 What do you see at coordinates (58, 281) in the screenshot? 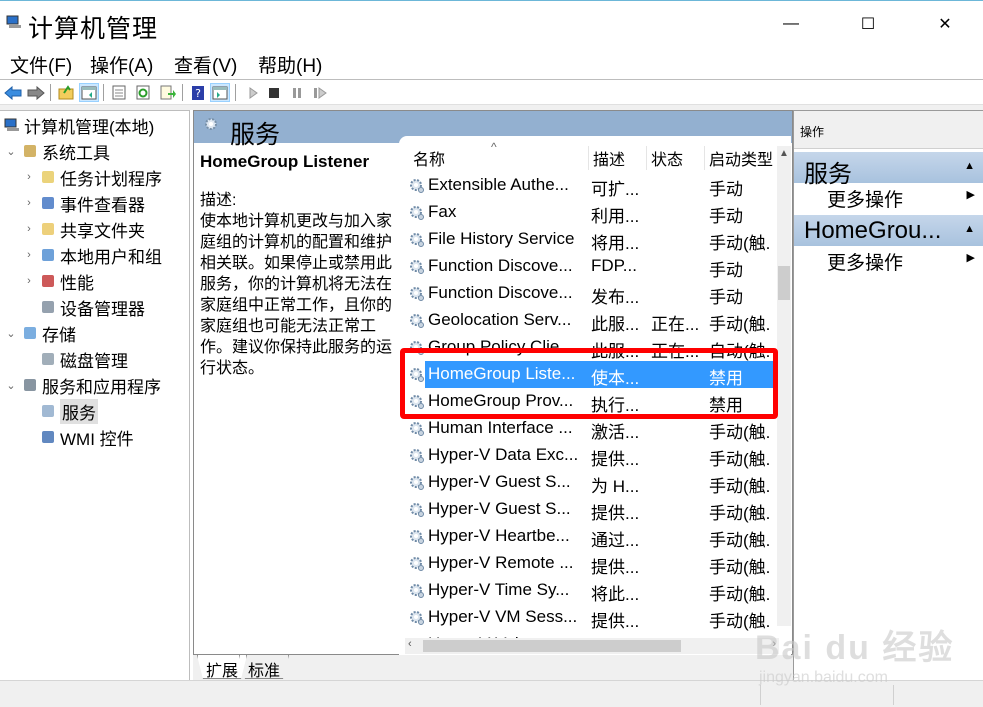
I see `tree-item: › 性能` at bounding box center [58, 281].